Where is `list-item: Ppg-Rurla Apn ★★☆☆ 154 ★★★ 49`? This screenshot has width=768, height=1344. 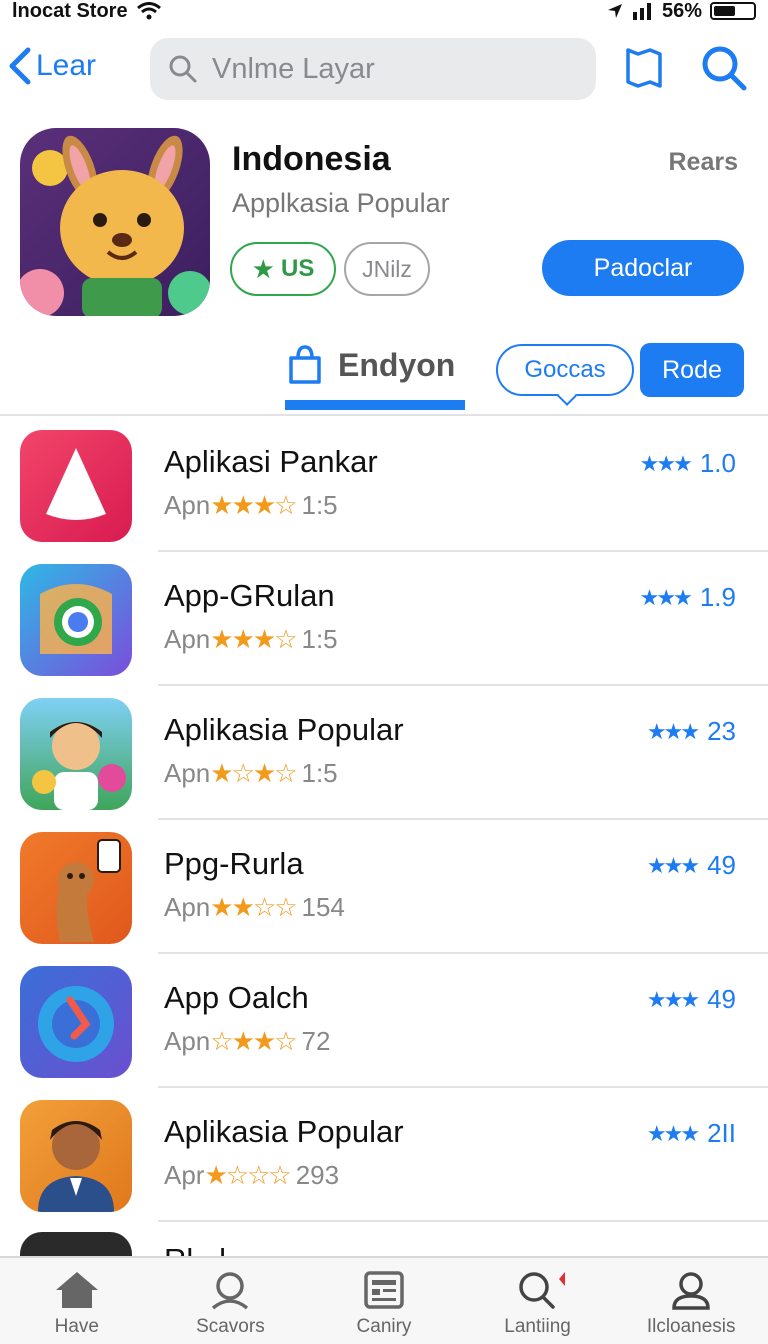 list-item: Ppg-Rurla Apn ★★☆☆ 154 ★★★ 49 is located at coordinates (384, 887).